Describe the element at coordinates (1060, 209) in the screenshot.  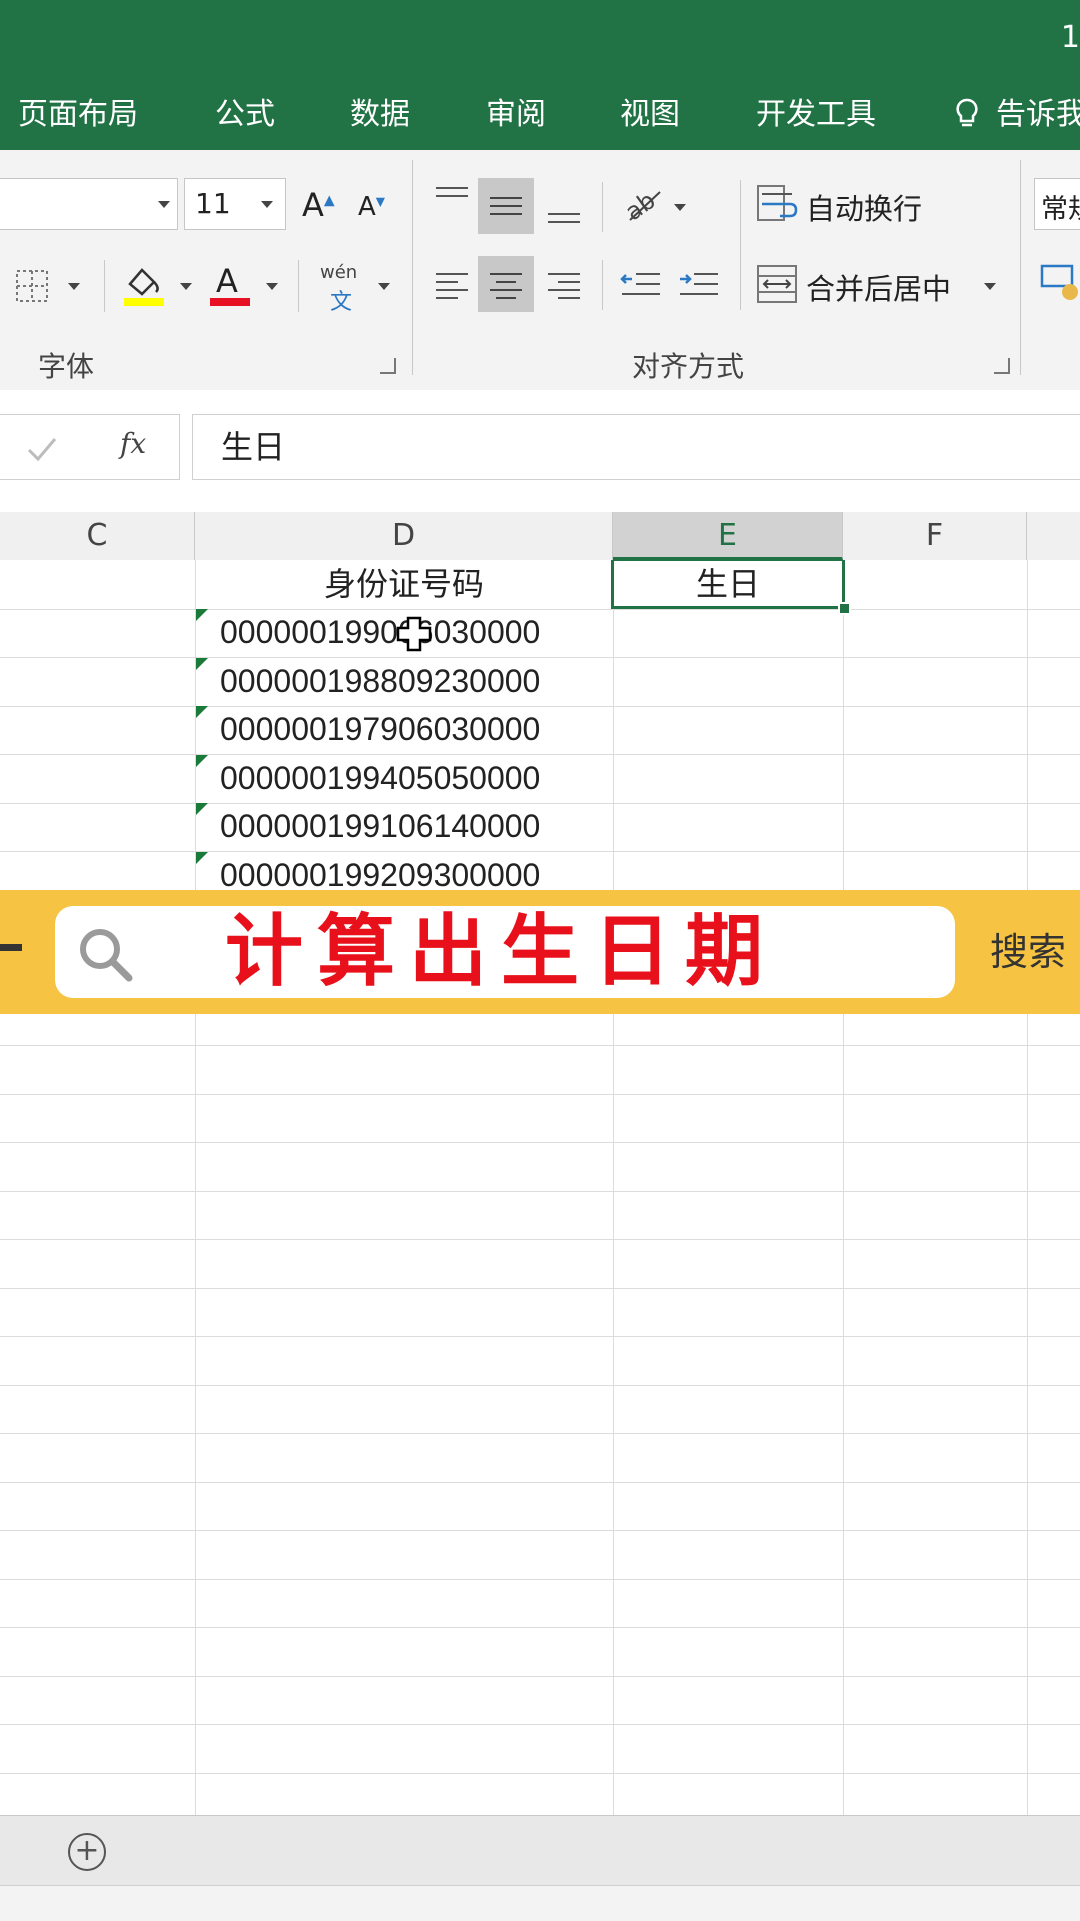
I see `number-format-value: 常规` at that location.